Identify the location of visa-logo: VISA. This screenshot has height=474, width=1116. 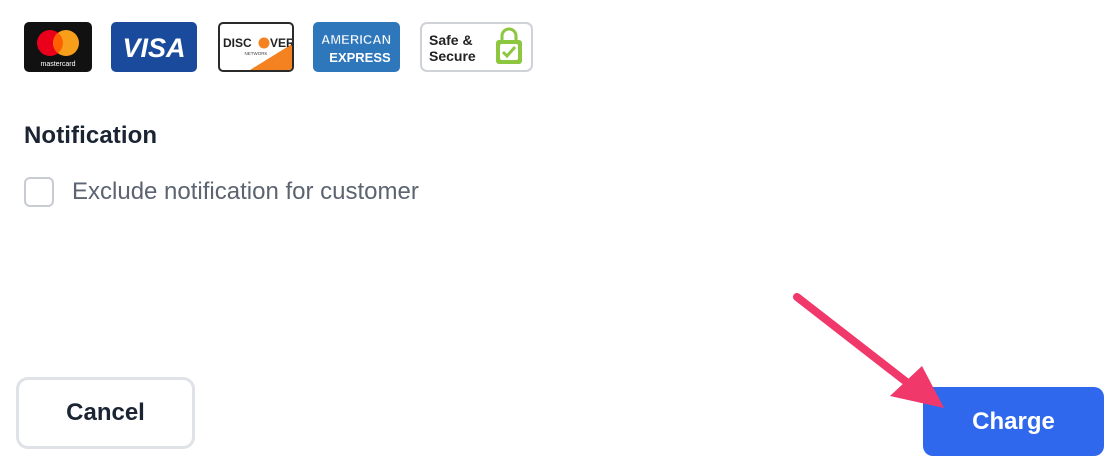
(154, 47).